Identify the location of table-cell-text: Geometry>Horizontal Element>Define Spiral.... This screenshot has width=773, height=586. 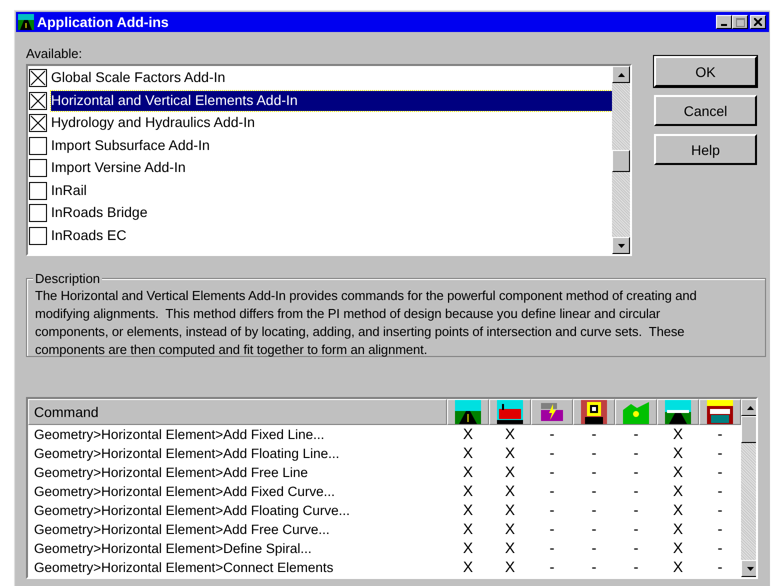
(173, 548).